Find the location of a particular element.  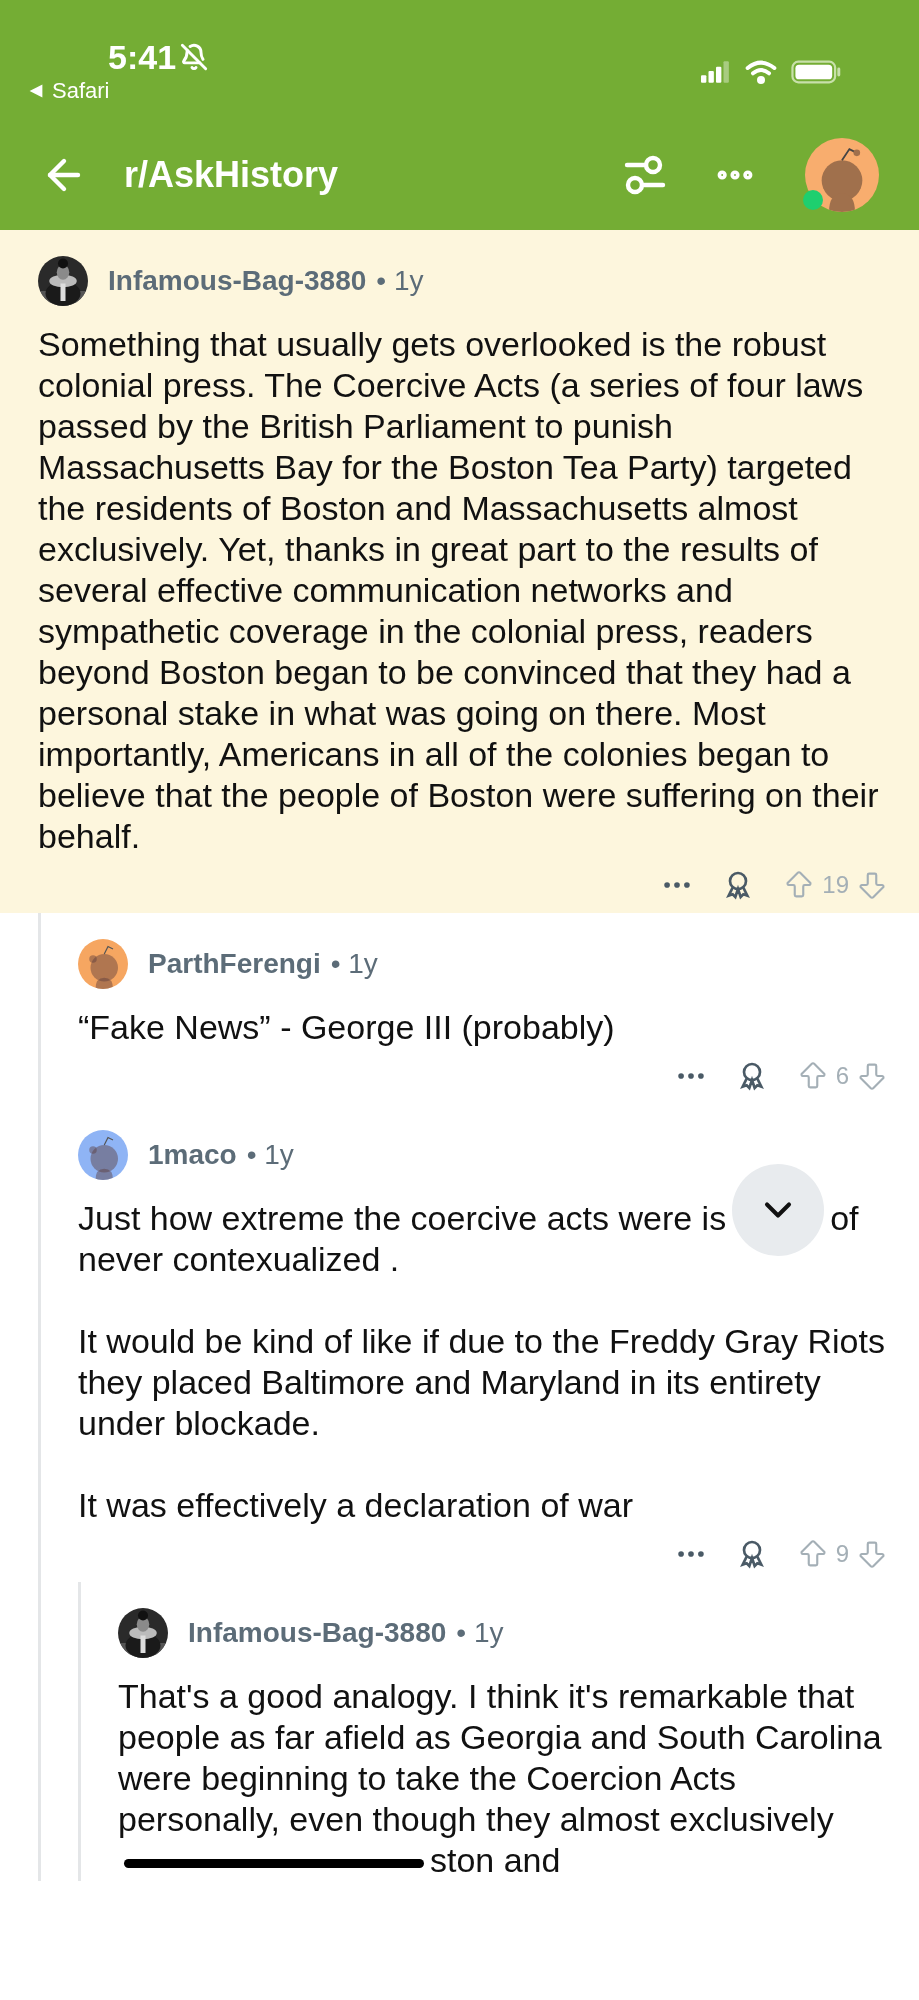

back-triangle-icon is located at coordinates (36, 91).